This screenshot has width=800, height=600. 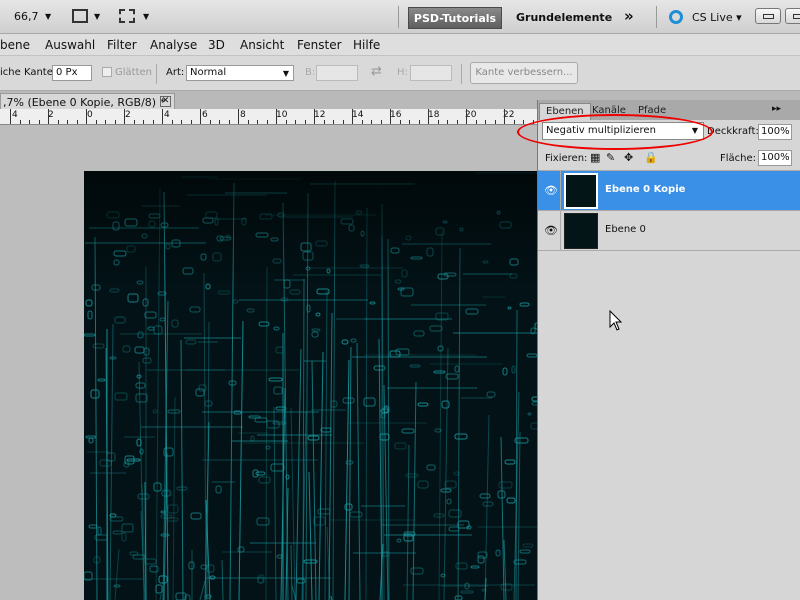 I want to click on arrange-documents-icon, so click(x=80, y=16).